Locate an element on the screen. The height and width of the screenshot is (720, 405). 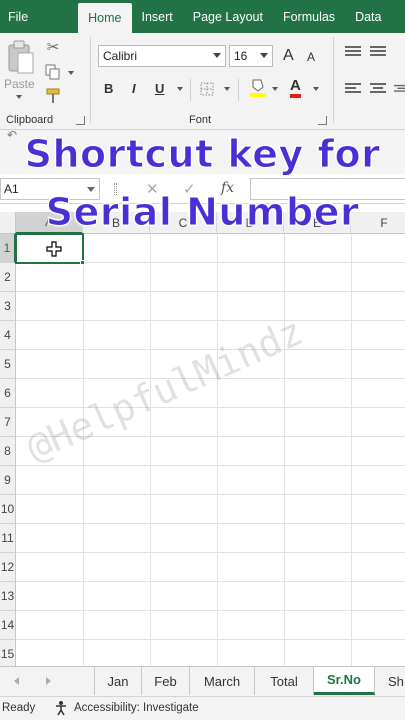
row-header: 6 is located at coordinates (8, 393).